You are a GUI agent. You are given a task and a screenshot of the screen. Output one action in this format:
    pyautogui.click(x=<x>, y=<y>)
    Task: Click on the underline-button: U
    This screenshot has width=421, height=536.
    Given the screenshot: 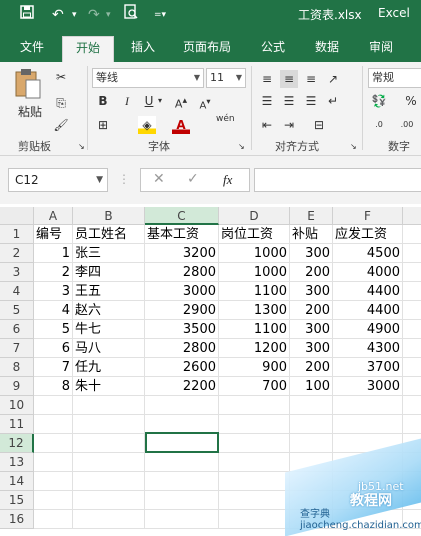 What is the action you would take?
    pyautogui.click(x=149, y=101)
    